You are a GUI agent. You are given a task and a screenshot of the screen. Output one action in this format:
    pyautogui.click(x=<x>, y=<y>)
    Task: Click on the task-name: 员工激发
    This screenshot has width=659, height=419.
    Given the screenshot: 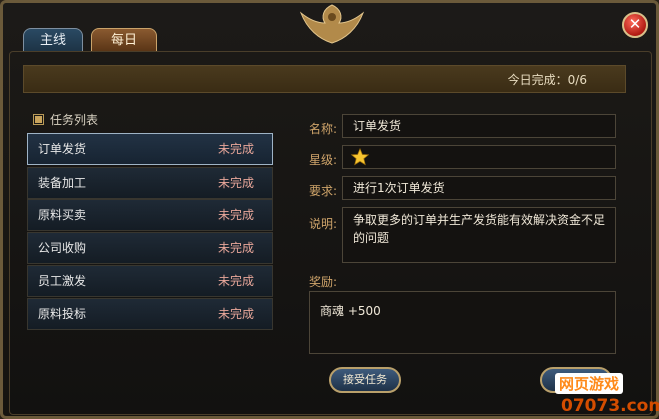 What is the action you would take?
    pyautogui.click(x=62, y=281)
    